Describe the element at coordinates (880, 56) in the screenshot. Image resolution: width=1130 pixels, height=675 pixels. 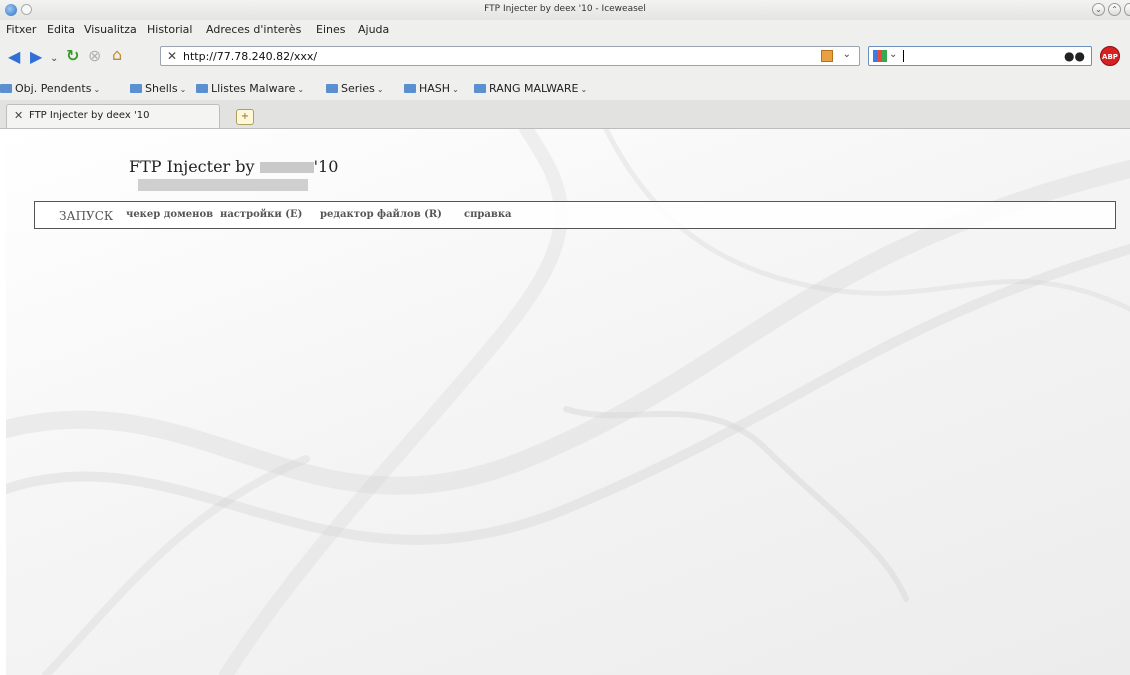
I see `search-engine-icon` at that location.